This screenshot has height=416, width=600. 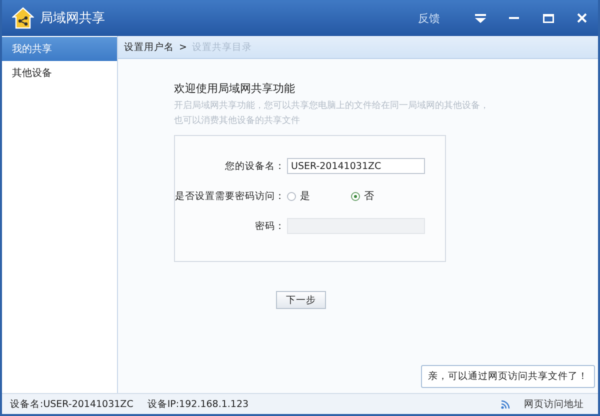 What do you see at coordinates (149, 47) in the screenshot?
I see `breadcrumb-step: 设置用户名` at bounding box center [149, 47].